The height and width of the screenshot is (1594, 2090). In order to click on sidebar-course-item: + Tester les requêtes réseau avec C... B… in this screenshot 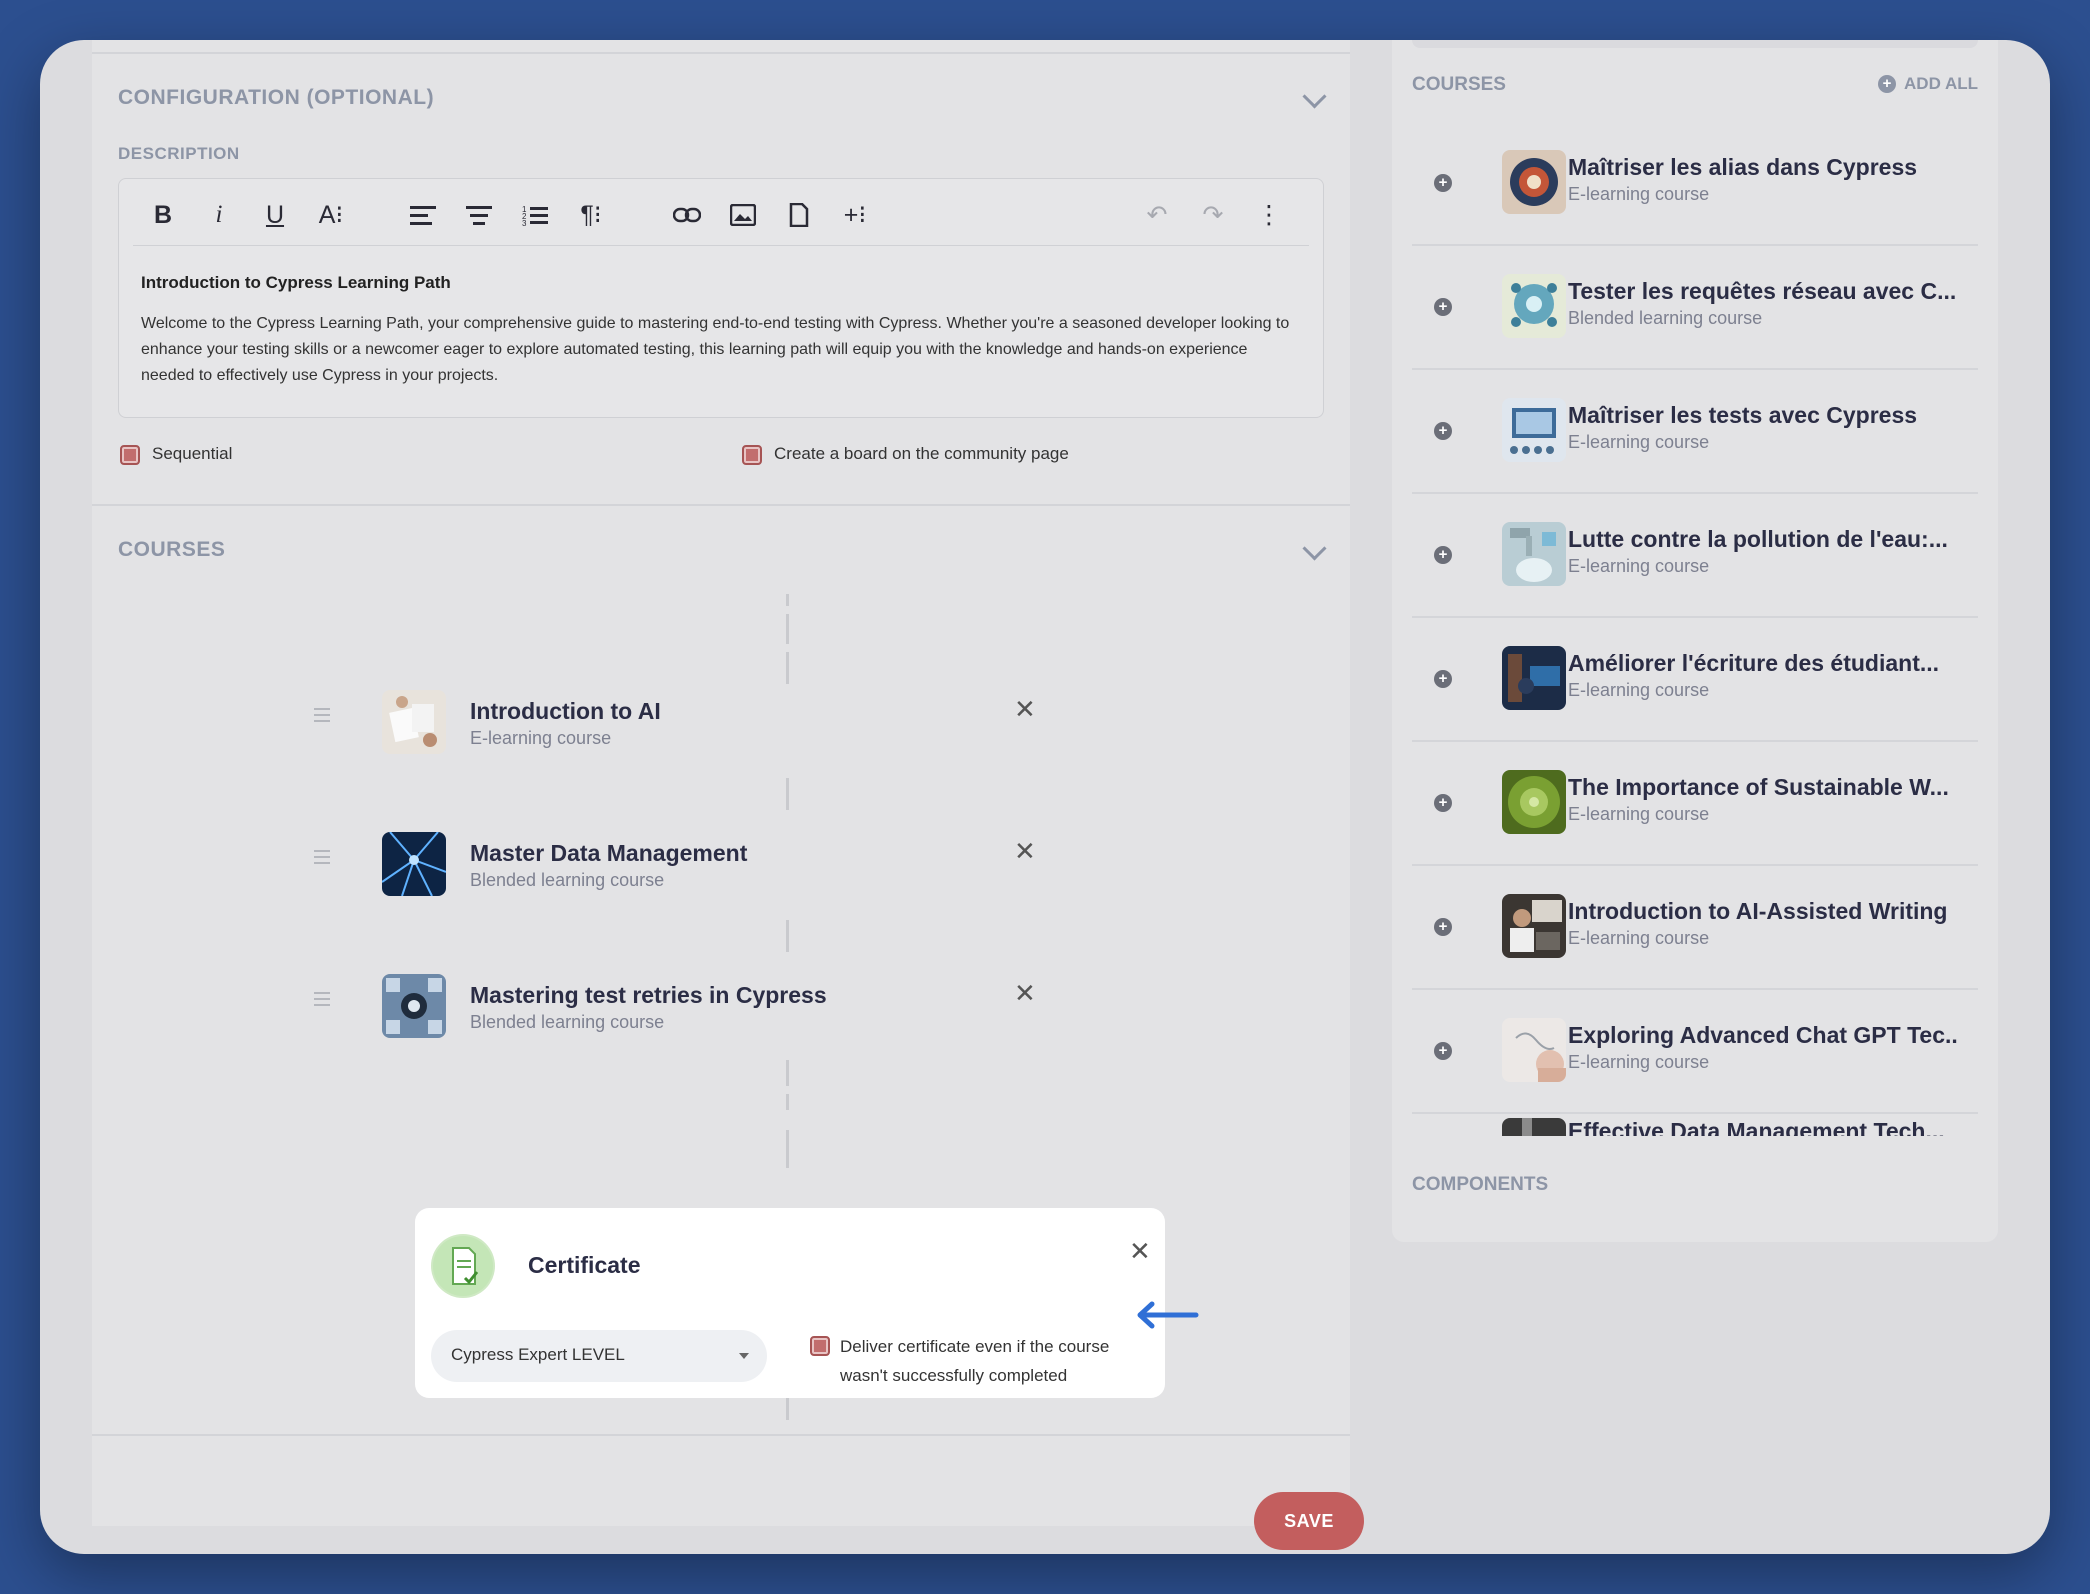, I will do `click(1695, 307)`.